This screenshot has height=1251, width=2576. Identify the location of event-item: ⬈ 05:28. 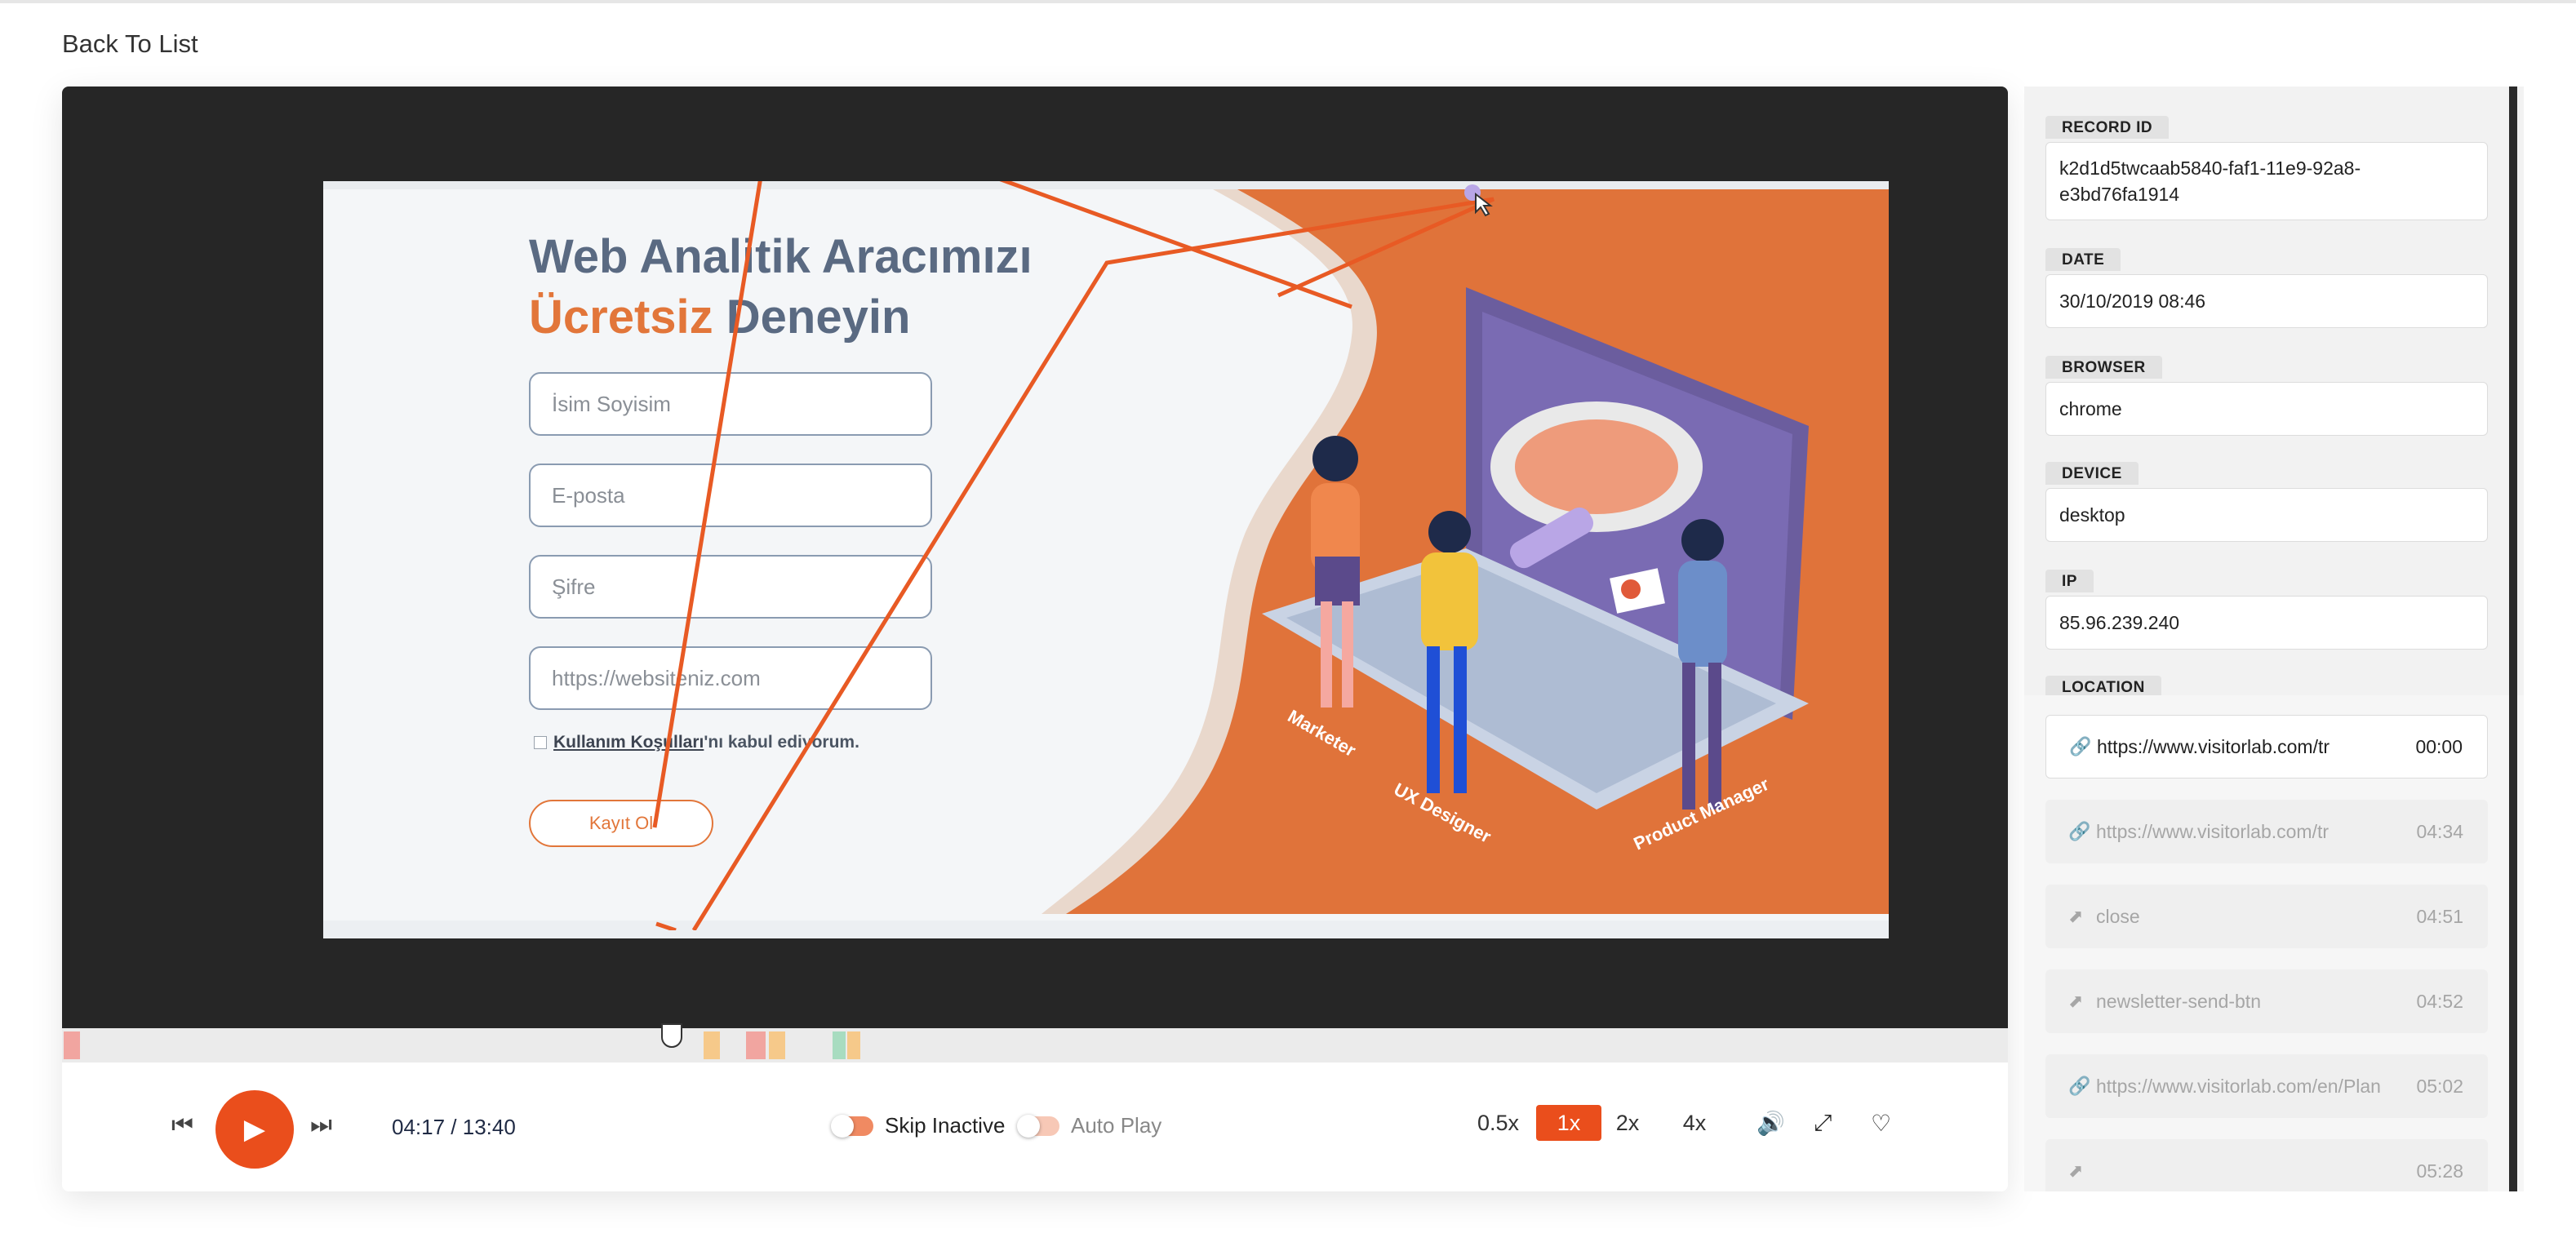
(2266, 1165).